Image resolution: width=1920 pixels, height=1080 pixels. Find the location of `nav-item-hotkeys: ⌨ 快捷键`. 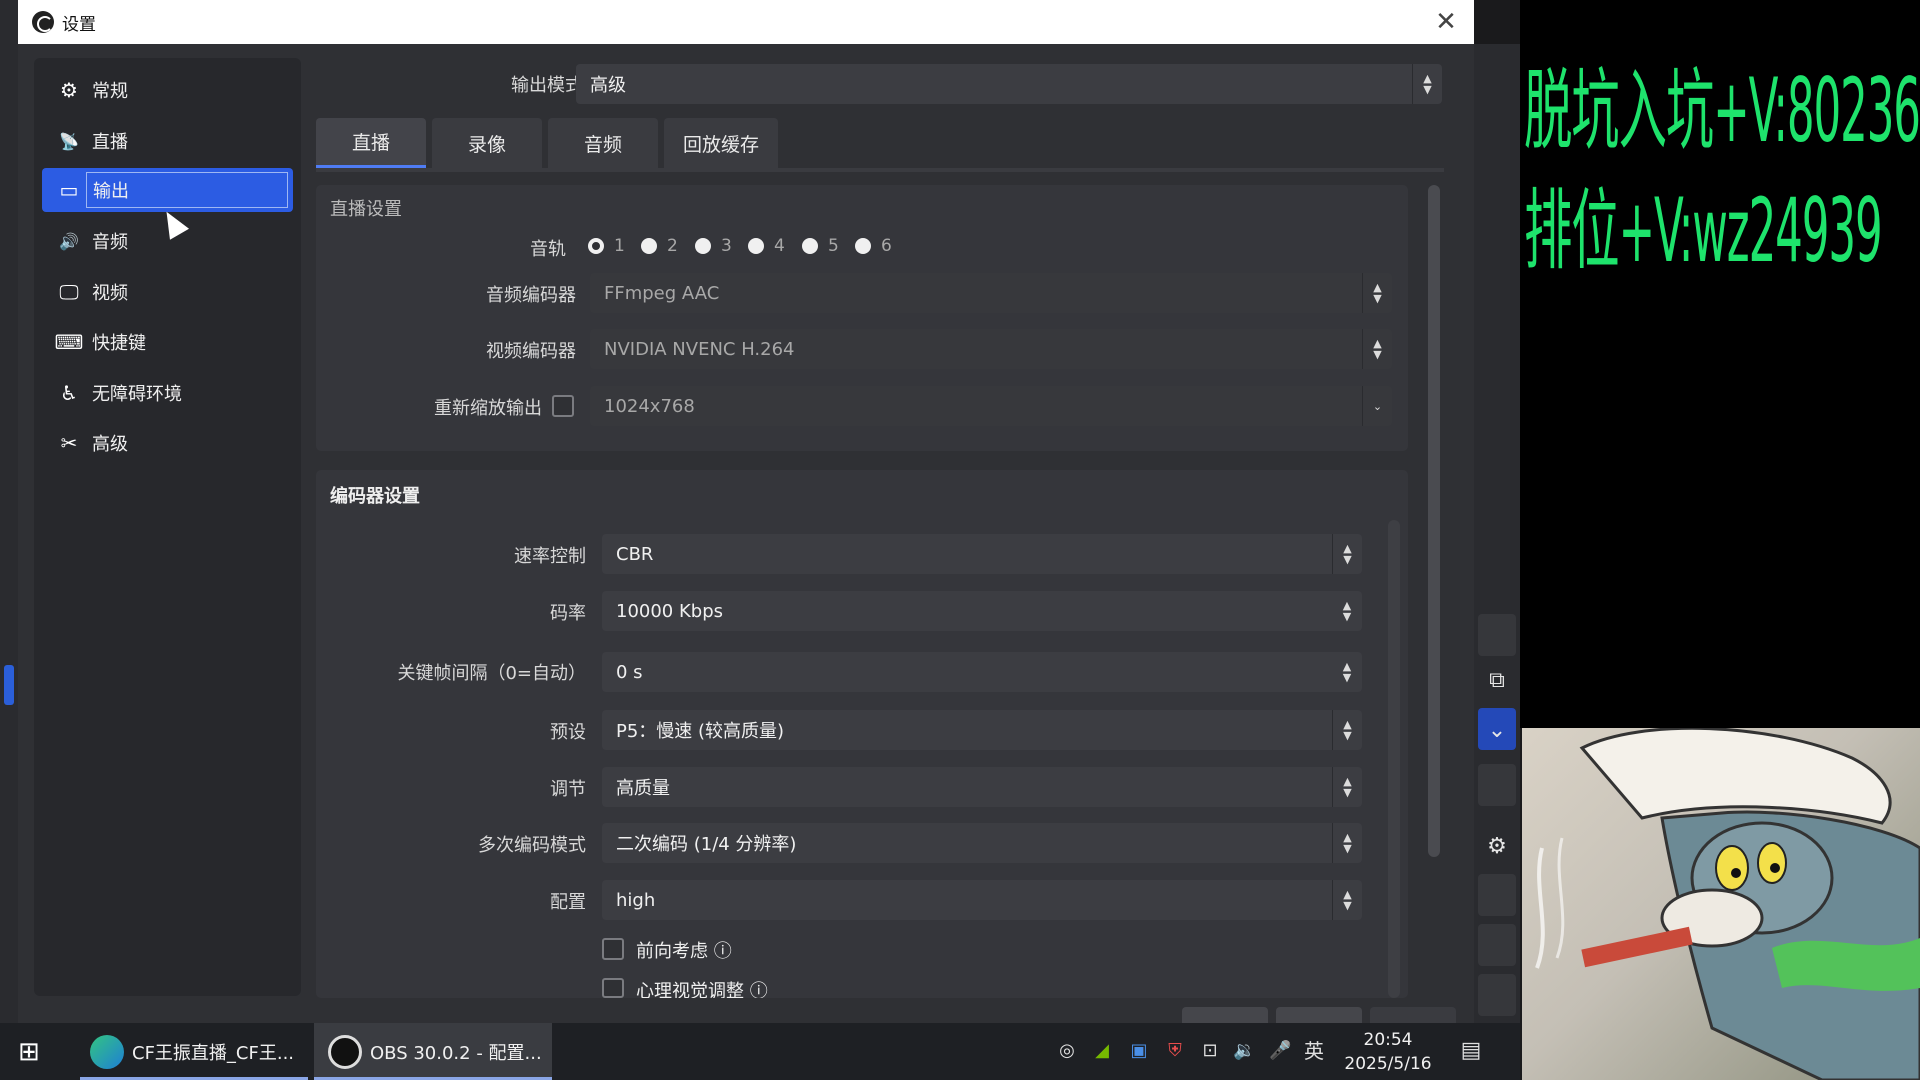

nav-item-hotkeys: ⌨ 快捷键 is located at coordinates (167, 342).